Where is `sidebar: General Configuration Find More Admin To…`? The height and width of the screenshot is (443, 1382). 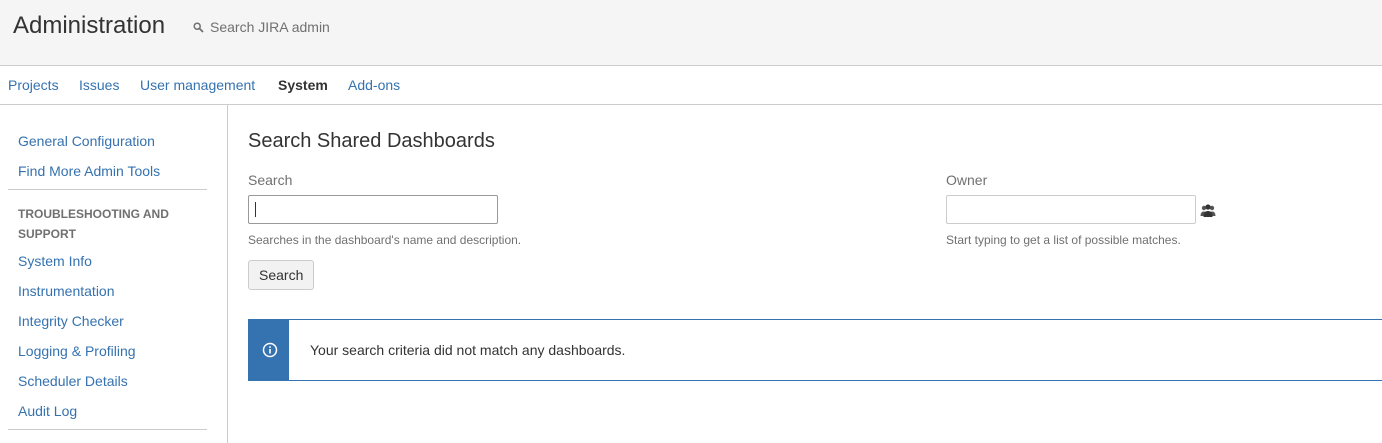 sidebar: General Configuration Find More Admin To… is located at coordinates (114, 274).